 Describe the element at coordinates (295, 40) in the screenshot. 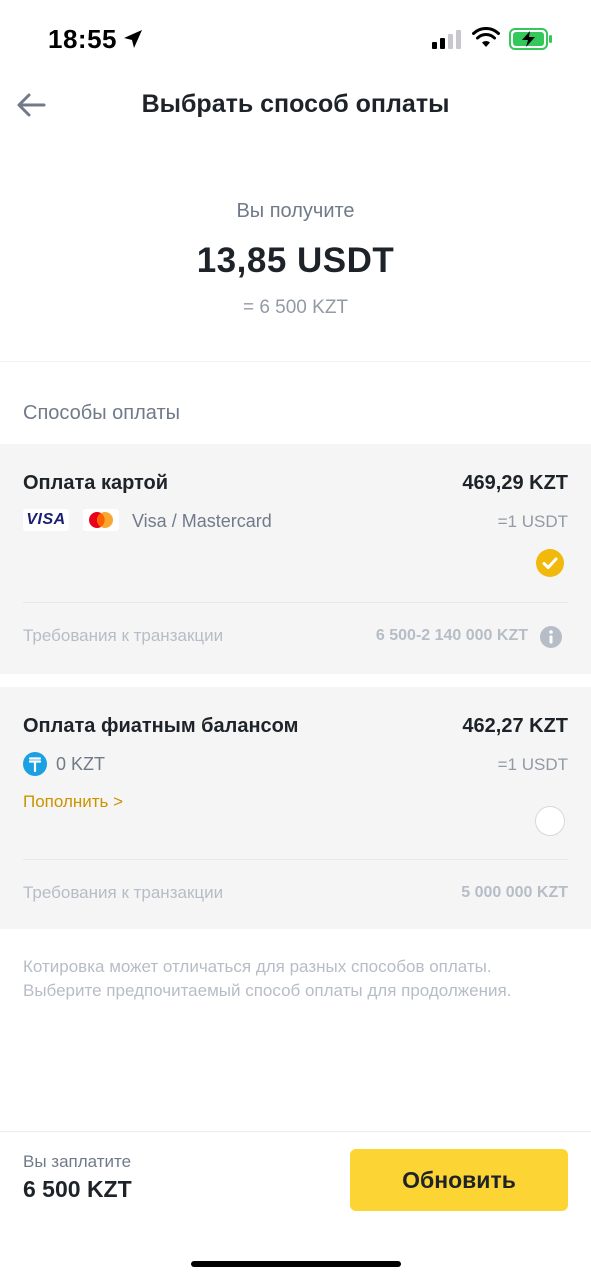

I see `status-bar: 18:55` at that location.